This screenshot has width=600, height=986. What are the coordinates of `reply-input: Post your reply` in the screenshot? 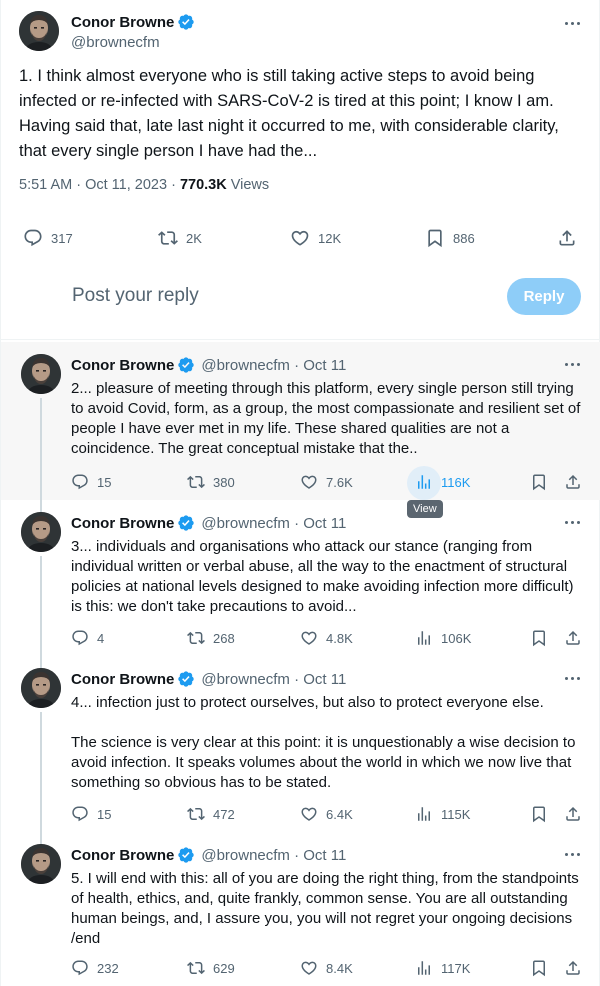 It's located at (135, 296).